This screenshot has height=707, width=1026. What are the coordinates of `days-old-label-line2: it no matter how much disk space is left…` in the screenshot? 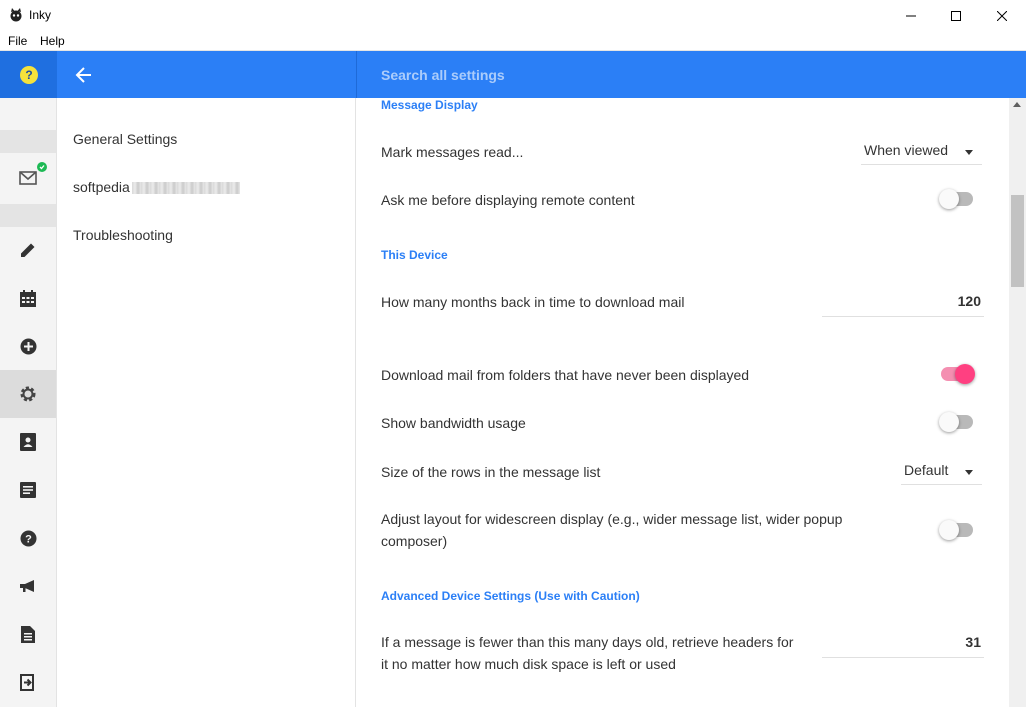 It's located at (528, 664).